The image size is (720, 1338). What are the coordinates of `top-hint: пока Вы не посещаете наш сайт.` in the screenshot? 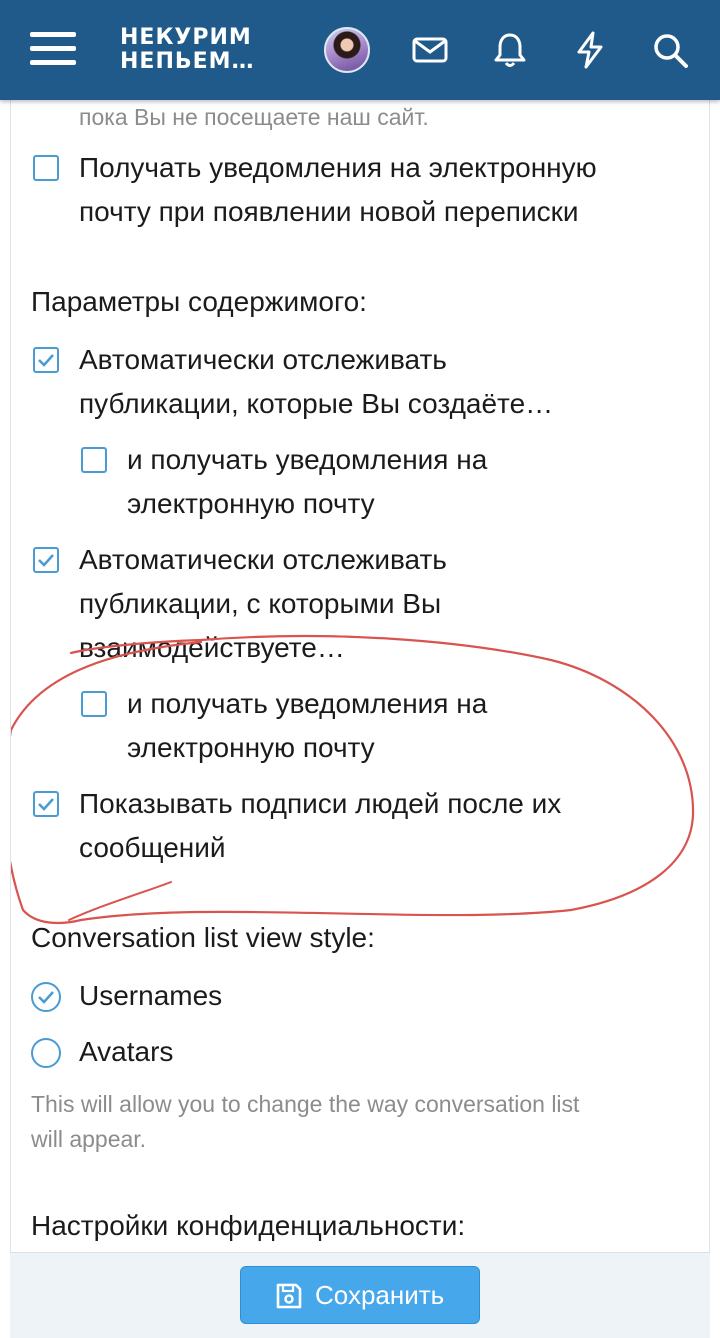 It's located at (254, 117).